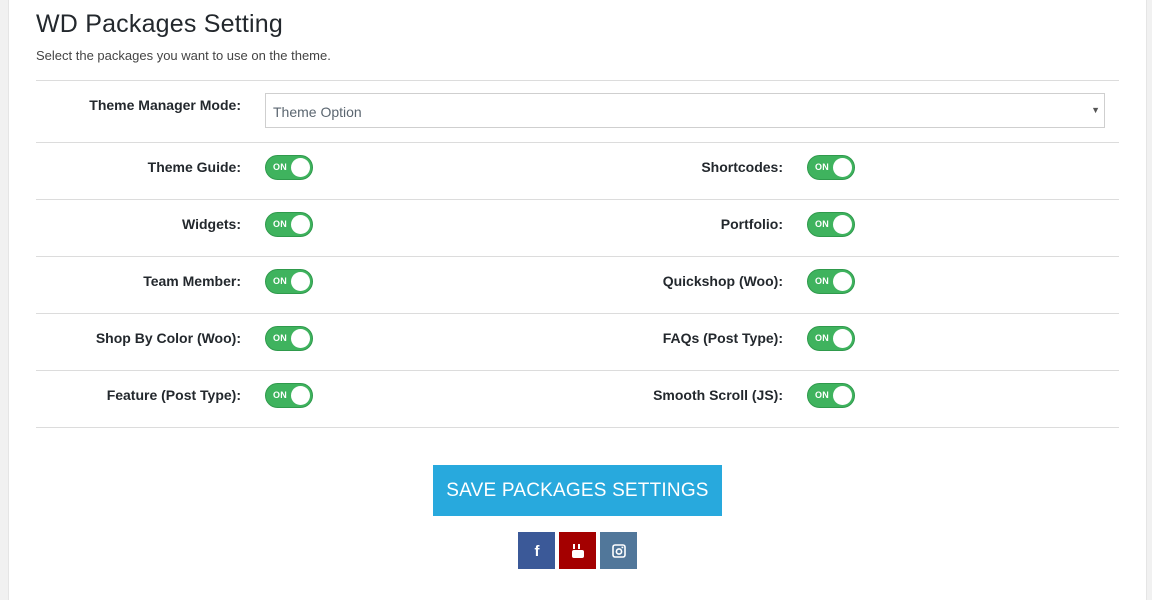  Describe the element at coordinates (751, 224) in the screenshot. I see `portfolio-label: Portfolio:` at that location.